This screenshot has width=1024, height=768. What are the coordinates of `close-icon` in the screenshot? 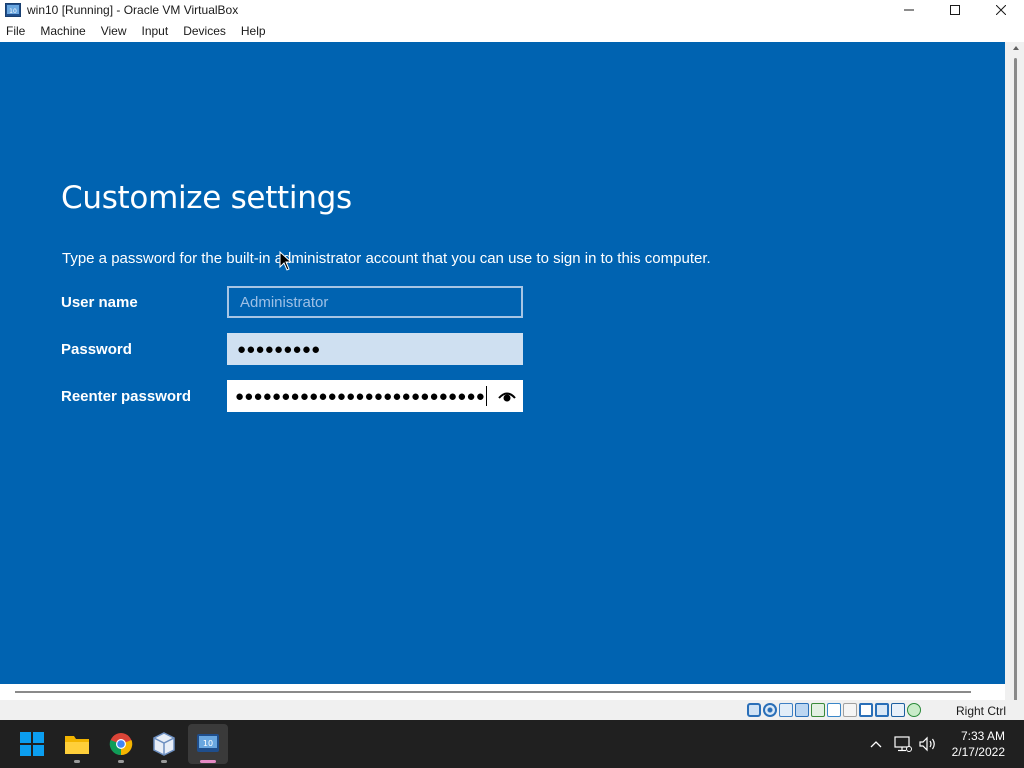 It's located at (1001, 10).